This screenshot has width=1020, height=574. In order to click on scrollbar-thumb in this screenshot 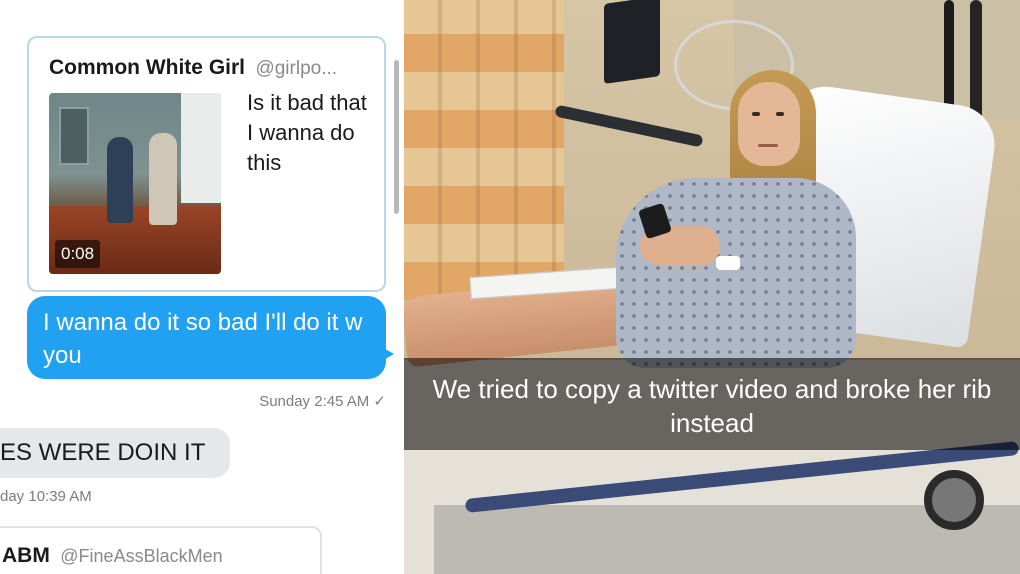, I will do `click(396, 137)`.